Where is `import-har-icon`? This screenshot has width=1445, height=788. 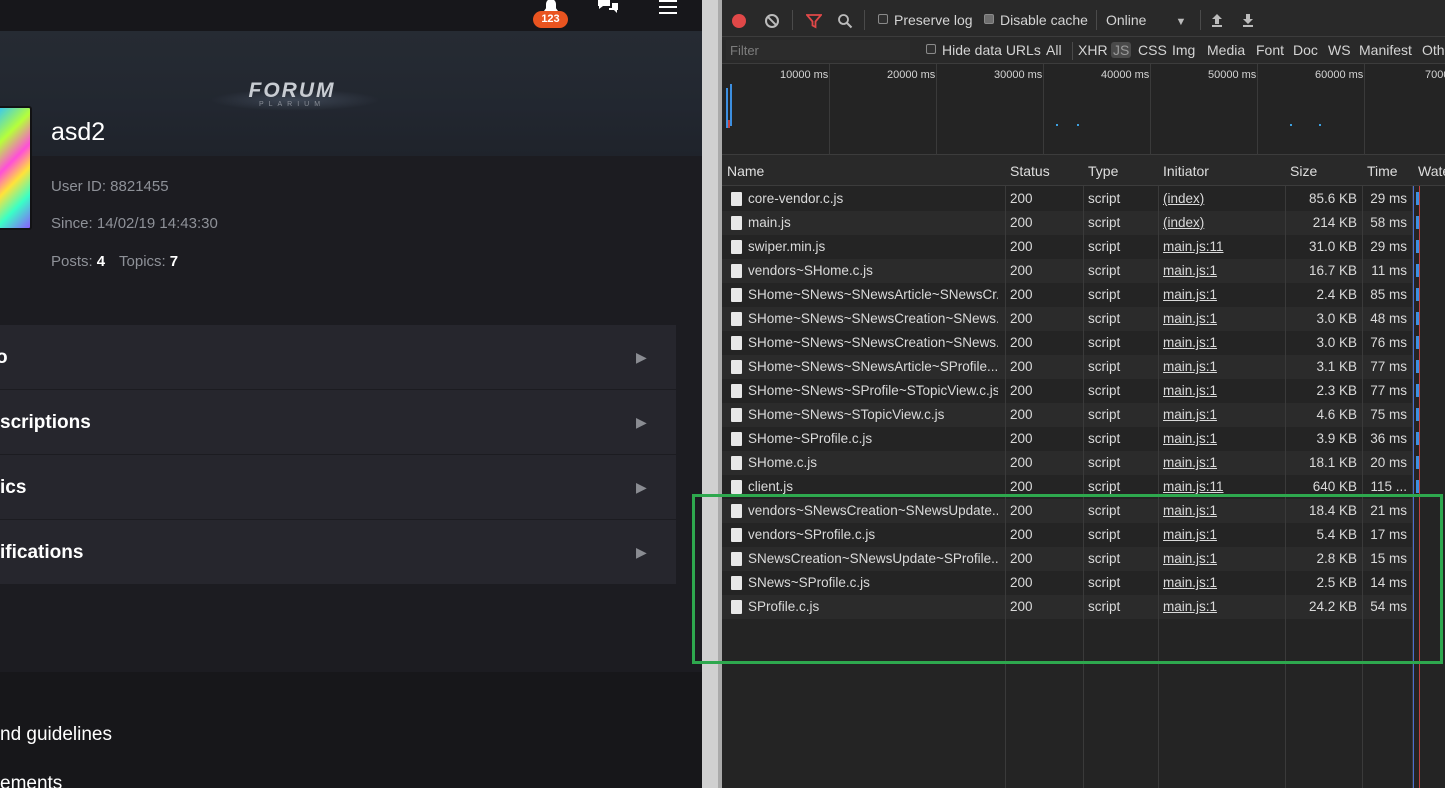 import-har-icon is located at coordinates (1217, 20).